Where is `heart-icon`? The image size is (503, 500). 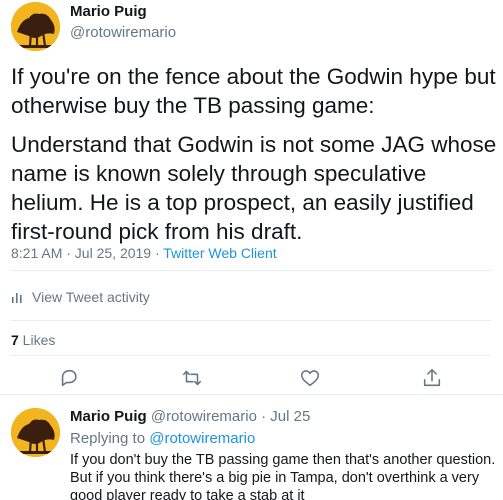
heart-icon is located at coordinates (310, 378).